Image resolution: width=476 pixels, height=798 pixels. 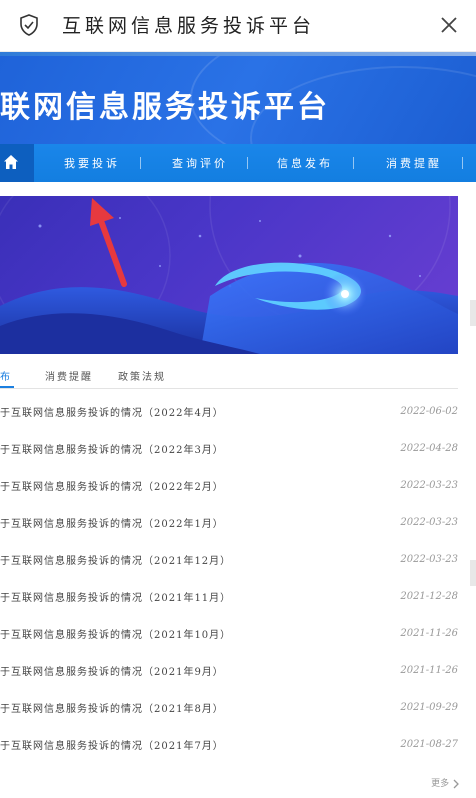 What do you see at coordinates (142, 375) in the screenshot?
I see `tab-policy: 政策法规` at bounding box center [142, 375].